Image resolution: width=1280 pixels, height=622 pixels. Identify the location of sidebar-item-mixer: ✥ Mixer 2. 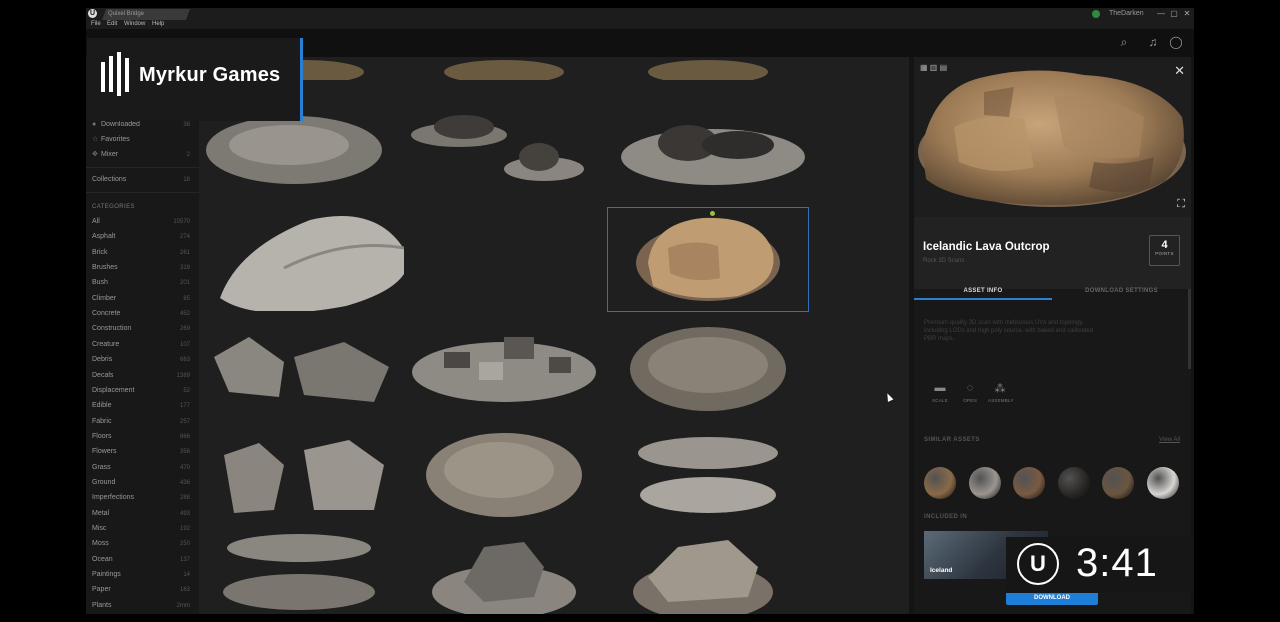
(141, 155).